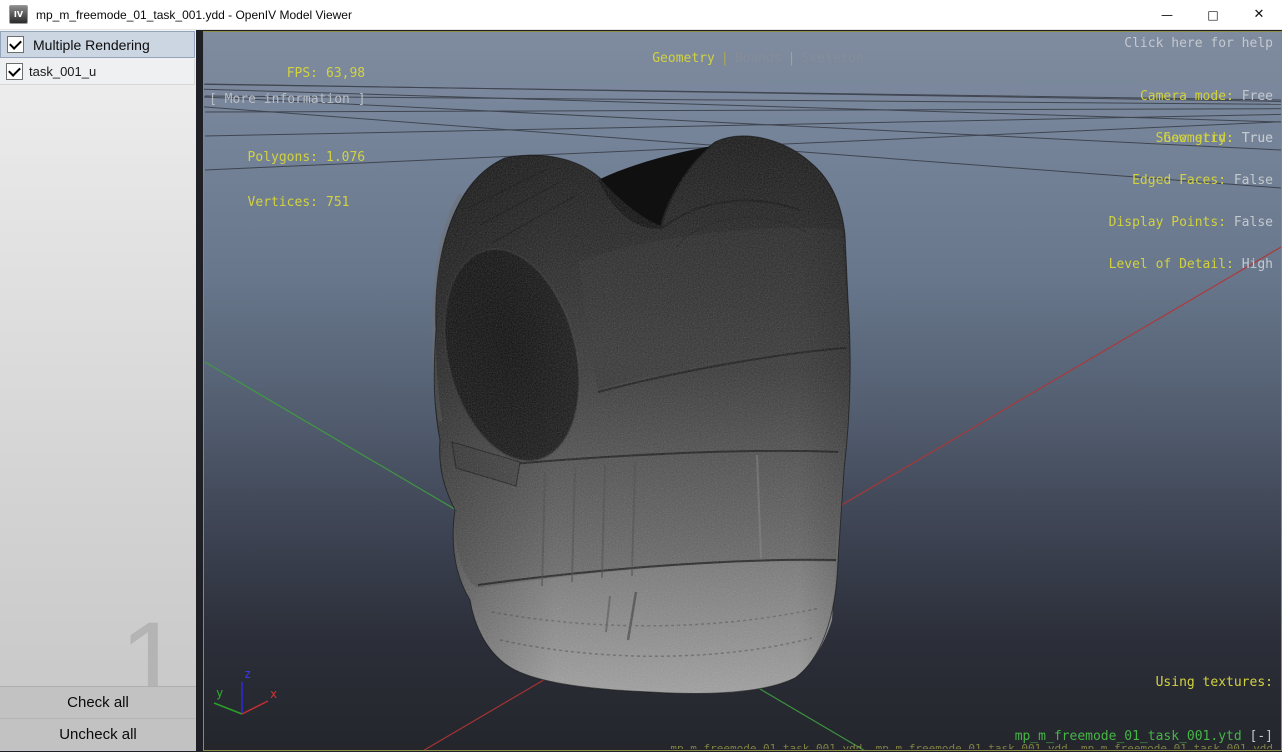 The width and height of the screenshot is (1282, 752). Describe the element at coordinates (1257, 96) in the screenshot. I see `camera-mode-value: Free` at that location.